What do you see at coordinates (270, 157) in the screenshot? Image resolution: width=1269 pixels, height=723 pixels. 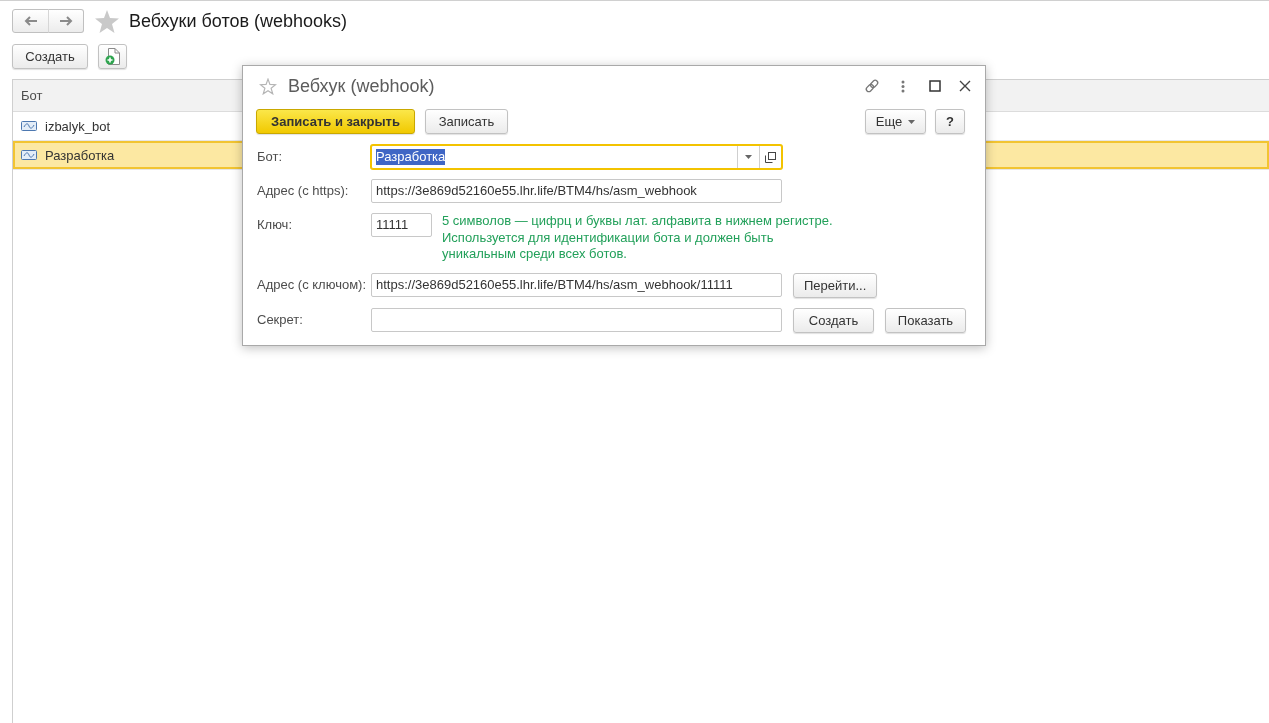 I see `field-label: Бот:` at bounding box center [270, 157].